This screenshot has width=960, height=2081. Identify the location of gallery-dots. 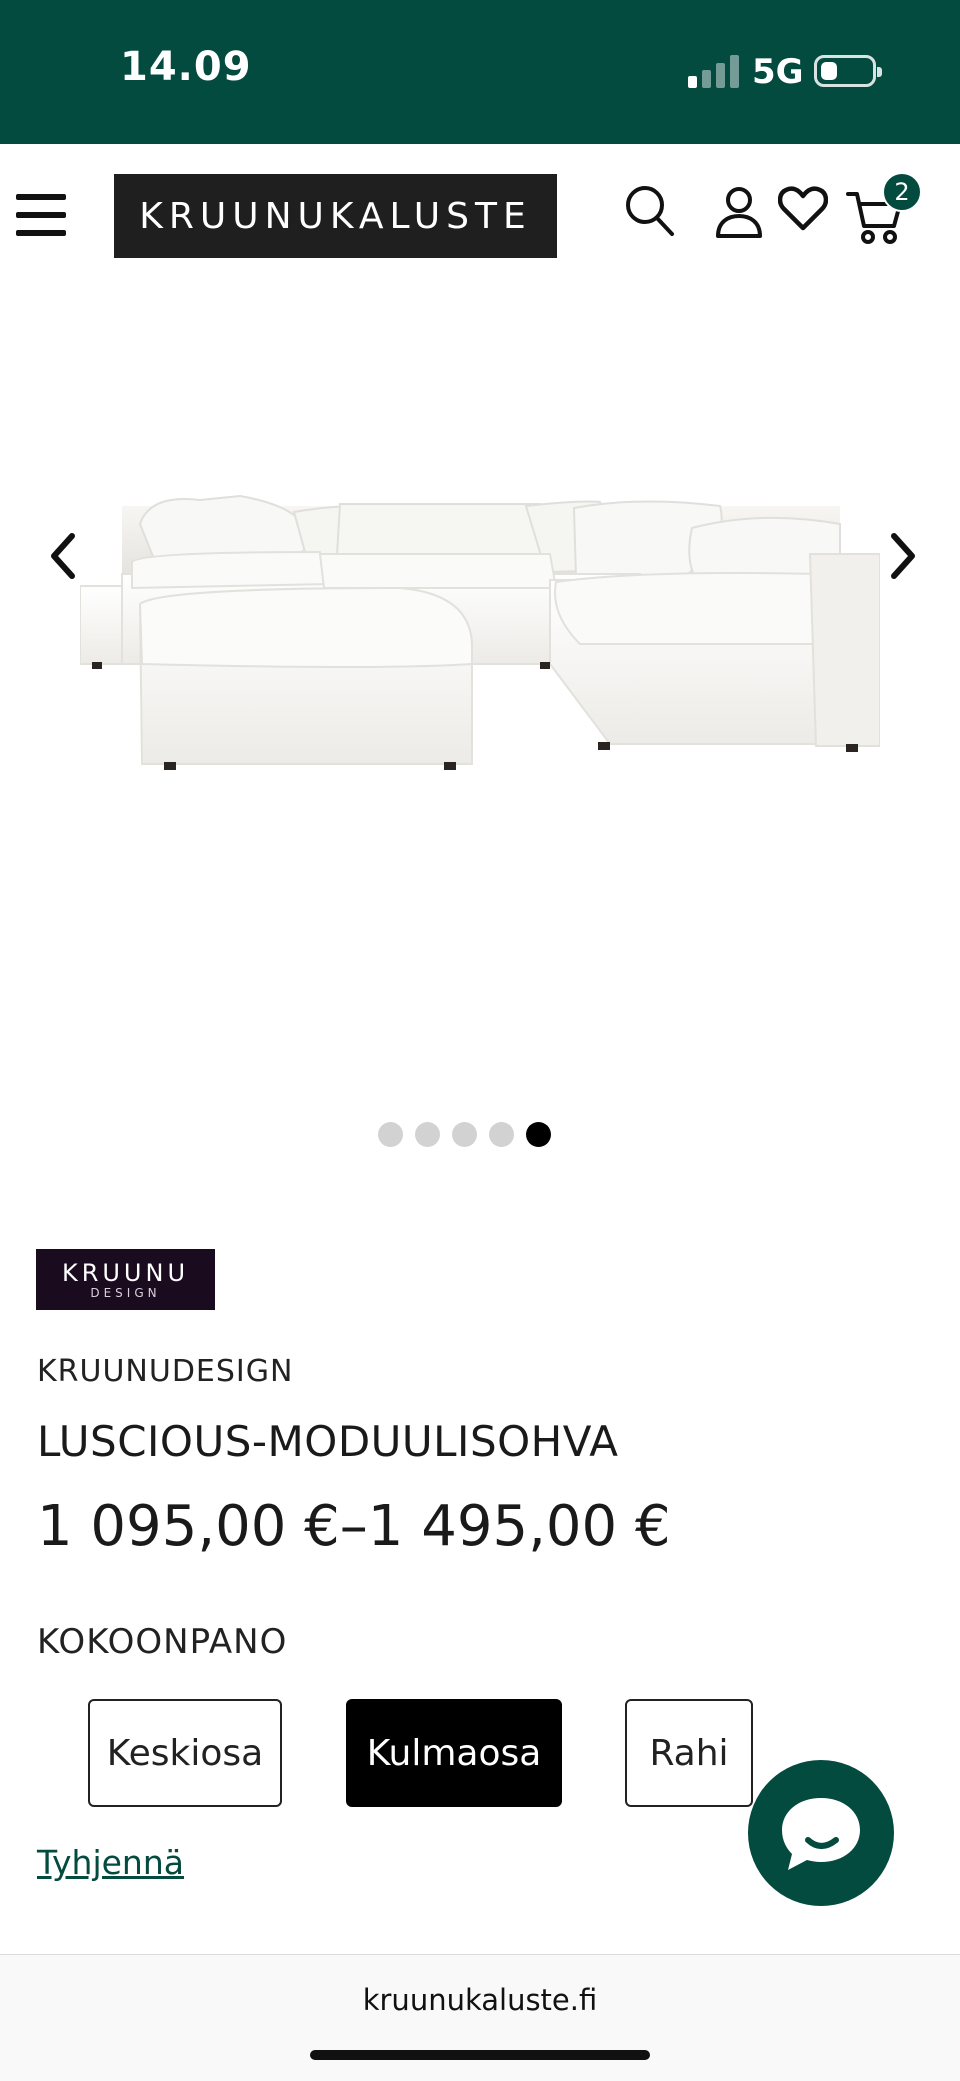
(464, 1136).